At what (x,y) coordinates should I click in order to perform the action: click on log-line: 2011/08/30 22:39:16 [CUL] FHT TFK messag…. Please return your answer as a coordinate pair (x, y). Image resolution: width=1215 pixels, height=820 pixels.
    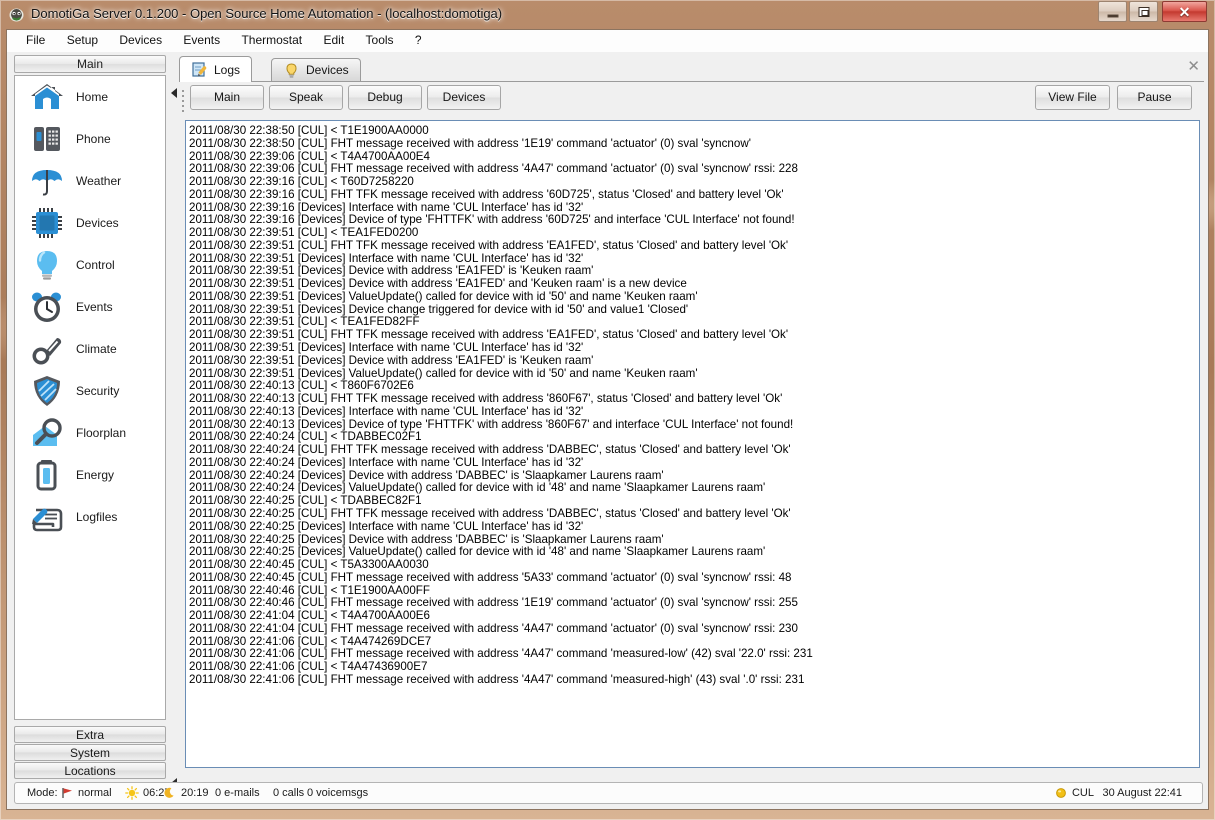
    Looking at the image, I should click on (486, 194).